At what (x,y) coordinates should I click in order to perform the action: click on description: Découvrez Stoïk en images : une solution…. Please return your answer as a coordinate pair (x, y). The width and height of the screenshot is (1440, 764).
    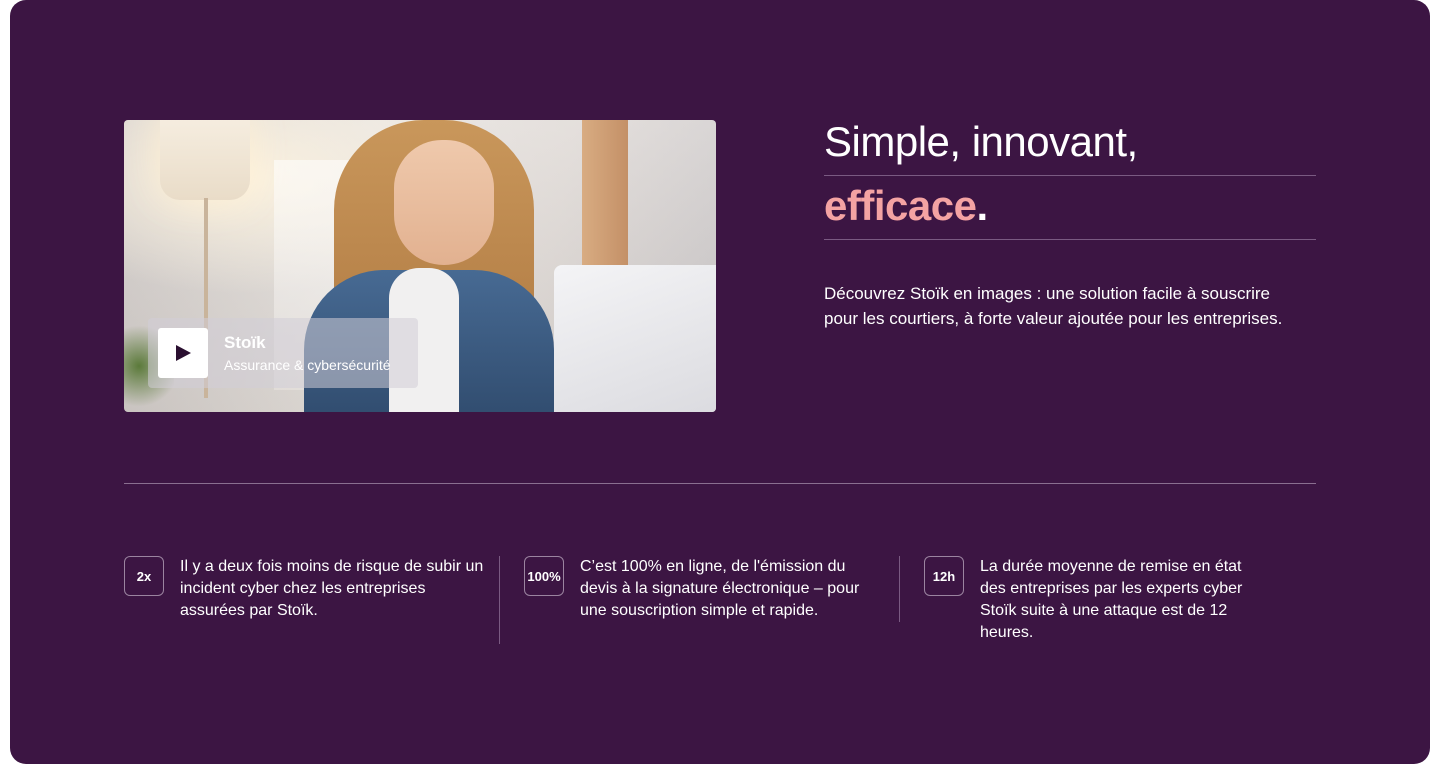
    Looking at the image, I should click on (1053, 306).